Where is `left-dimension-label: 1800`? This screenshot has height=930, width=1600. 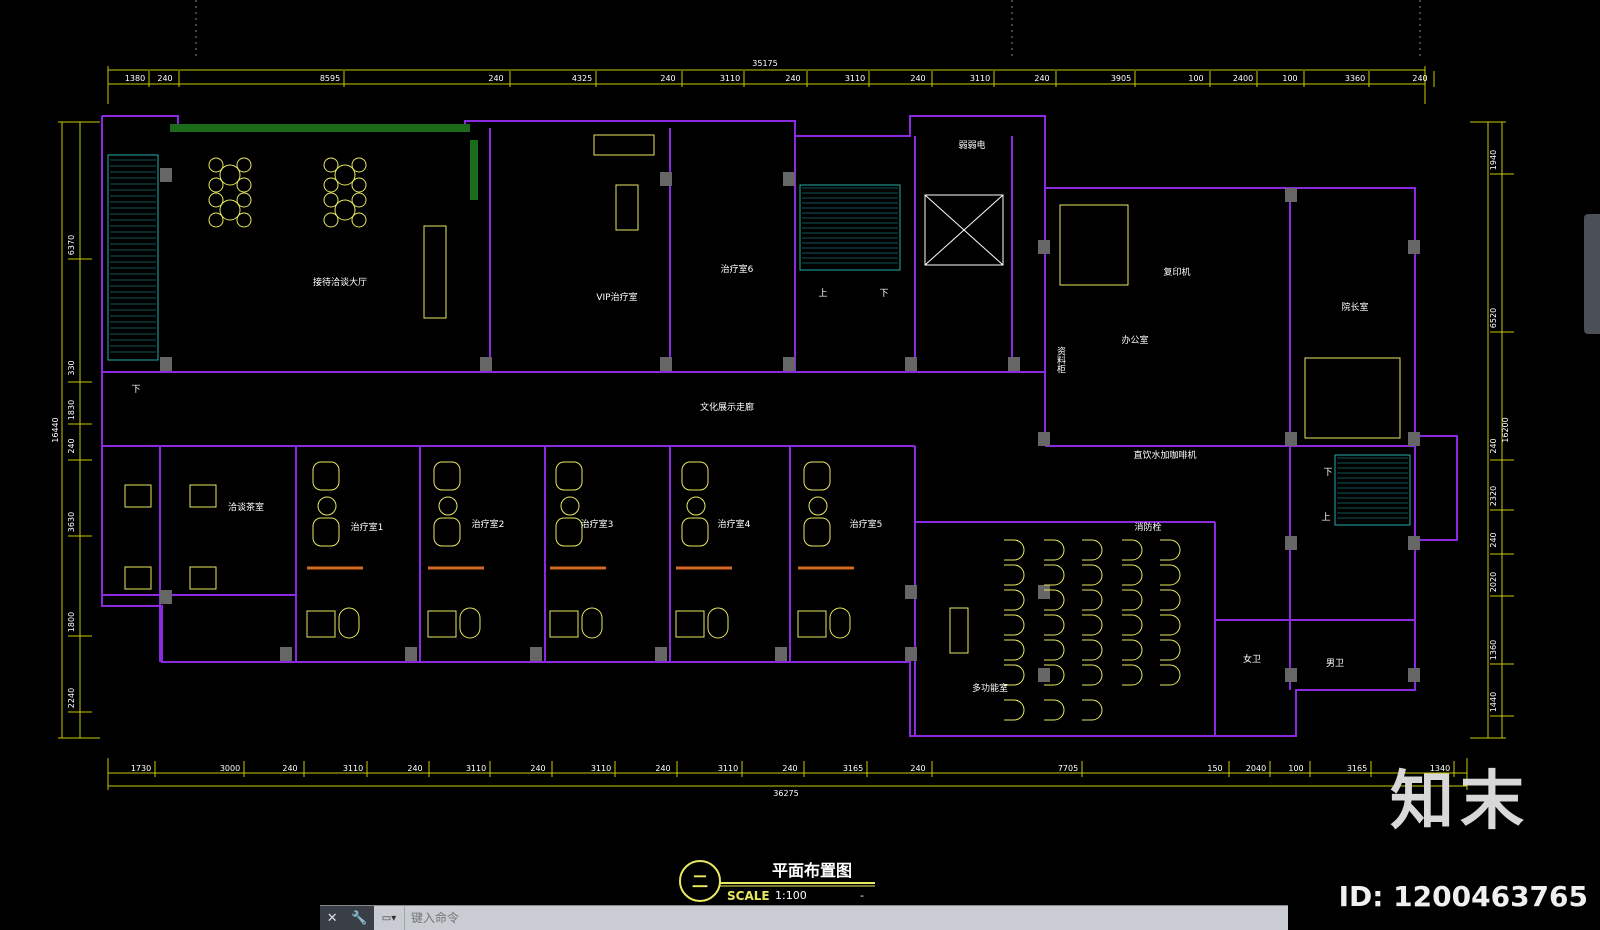 left-dimension-label: 1800 is located at coordinates (71, 622).